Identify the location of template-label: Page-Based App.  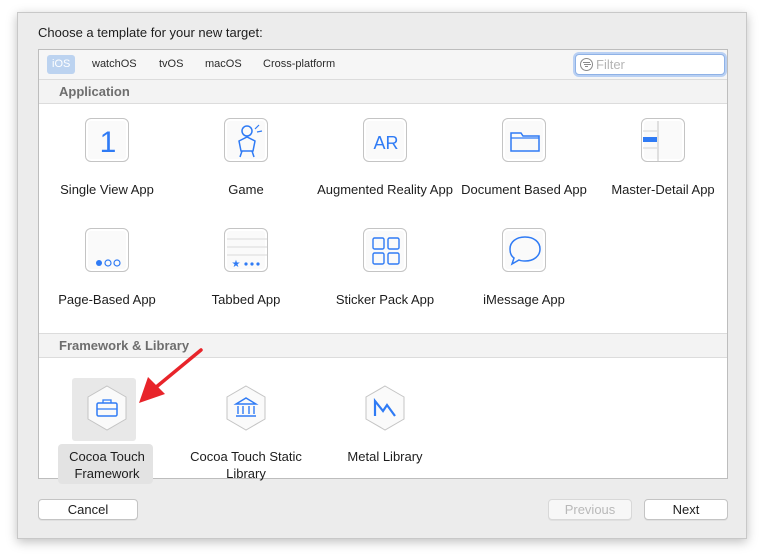
(107, 299).